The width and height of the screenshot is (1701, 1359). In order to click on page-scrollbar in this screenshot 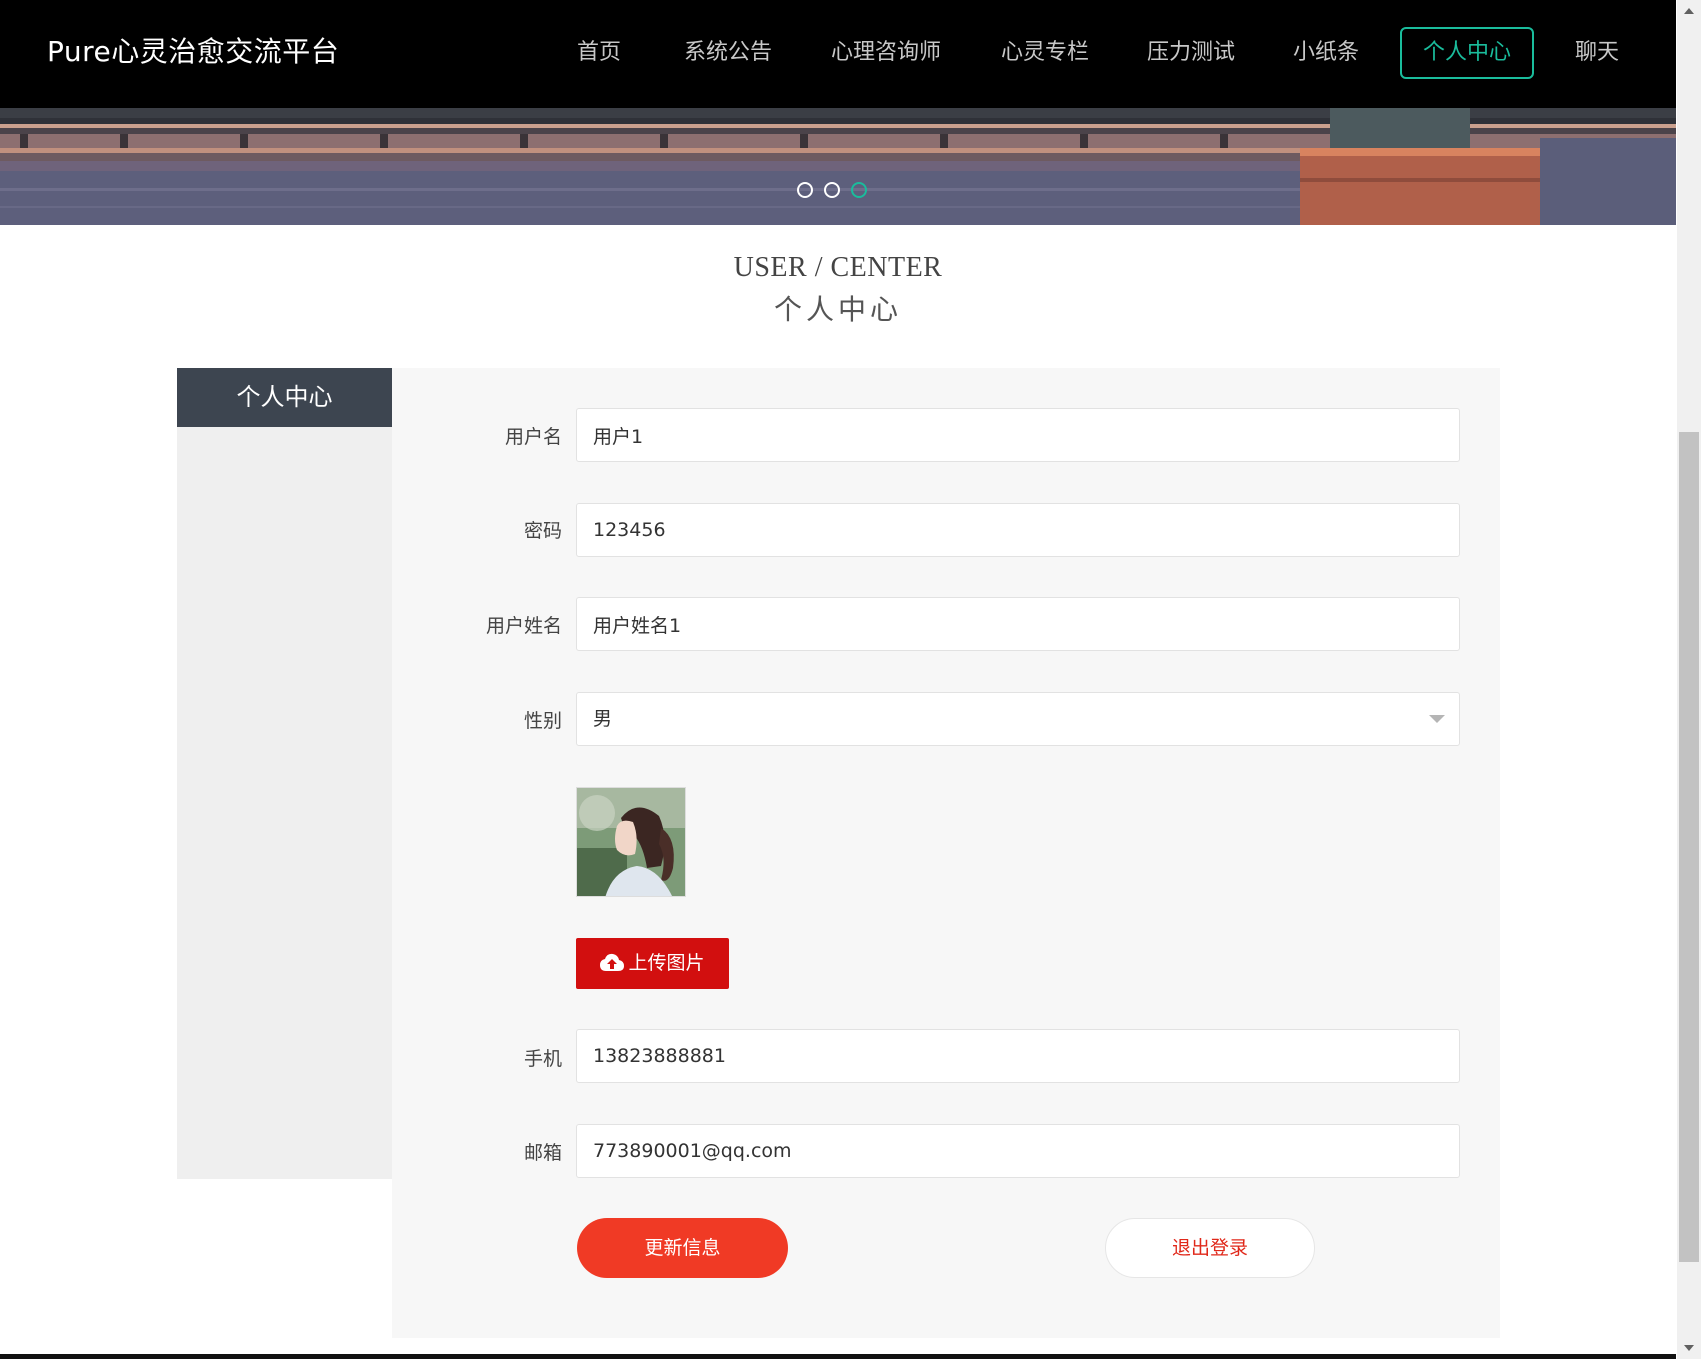, I will do `click(1689, 679)`.